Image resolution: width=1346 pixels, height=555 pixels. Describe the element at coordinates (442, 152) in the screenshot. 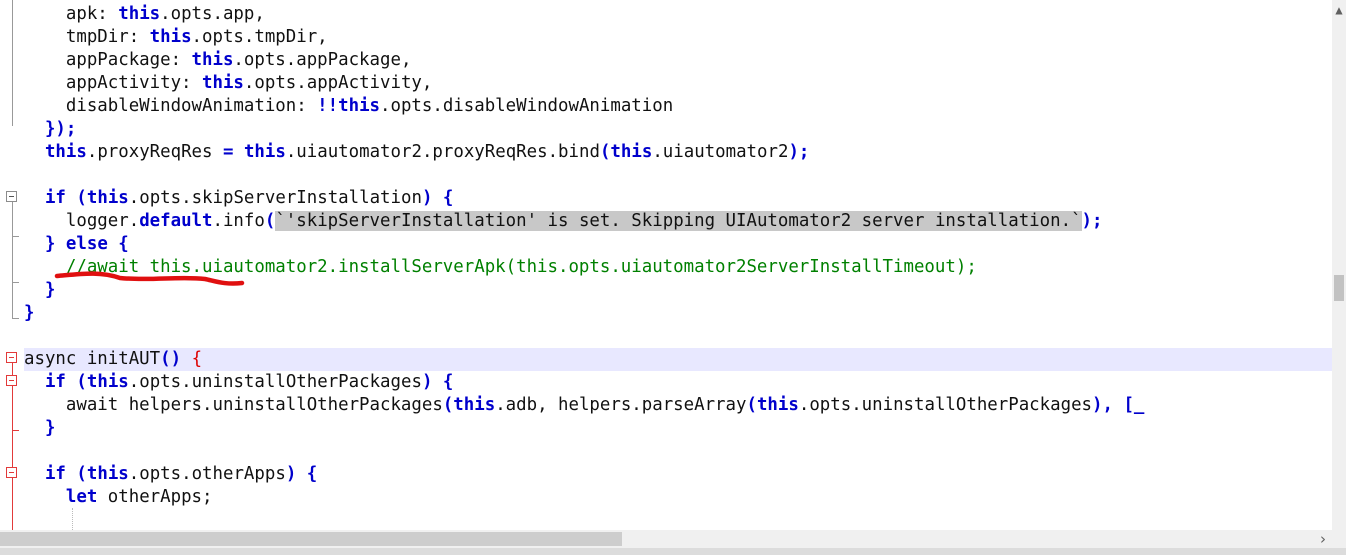

I see `code-token: .uiautomator2.proxyReqRes.bind` at that location.